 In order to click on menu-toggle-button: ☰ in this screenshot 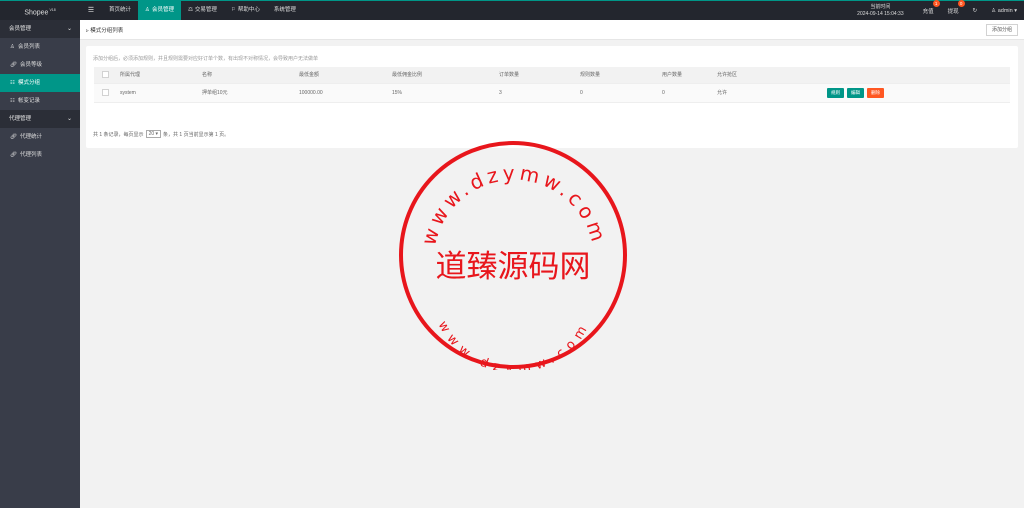, I will do `click(91, 10)`.